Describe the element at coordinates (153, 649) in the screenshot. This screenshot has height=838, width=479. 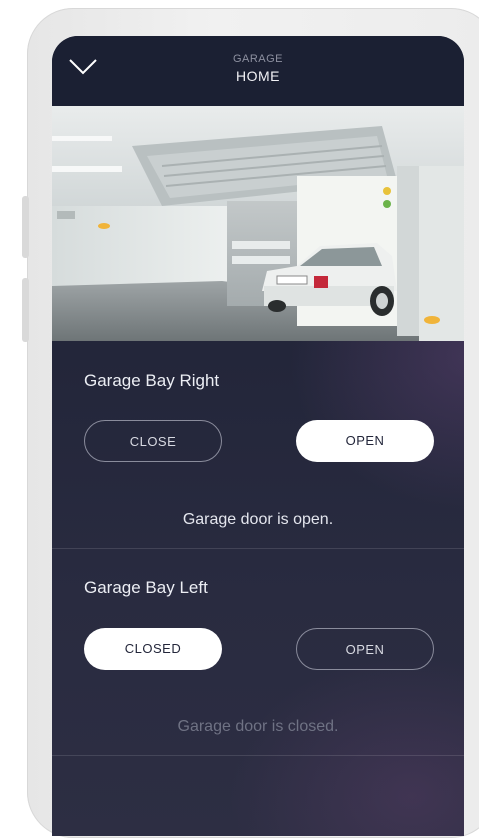
I see `bay-left-closed-button: CLOSED` at that location.